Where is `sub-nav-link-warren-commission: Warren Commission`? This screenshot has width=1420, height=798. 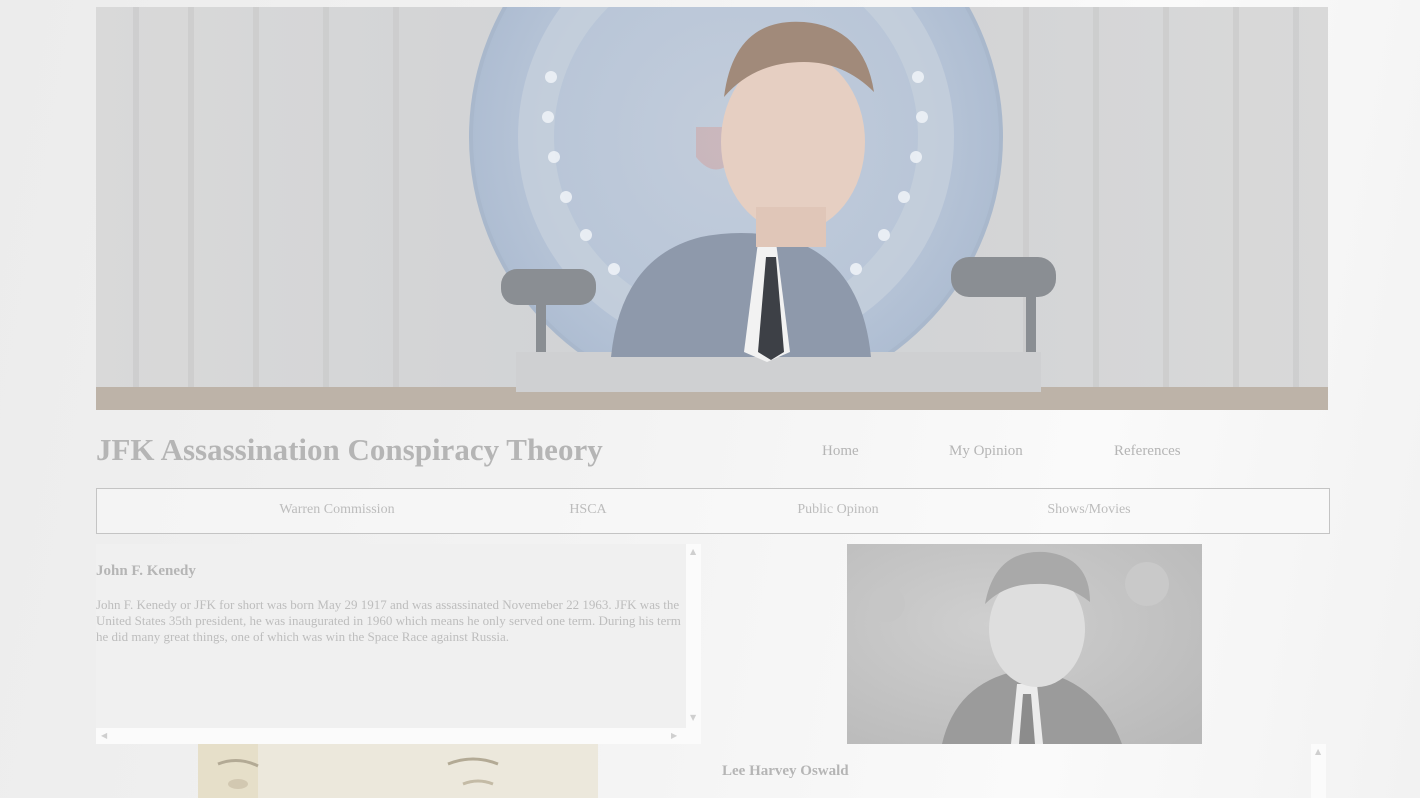 sub-nav-link-warren-commission: Warren Commission is located at coordinates (336, 510).